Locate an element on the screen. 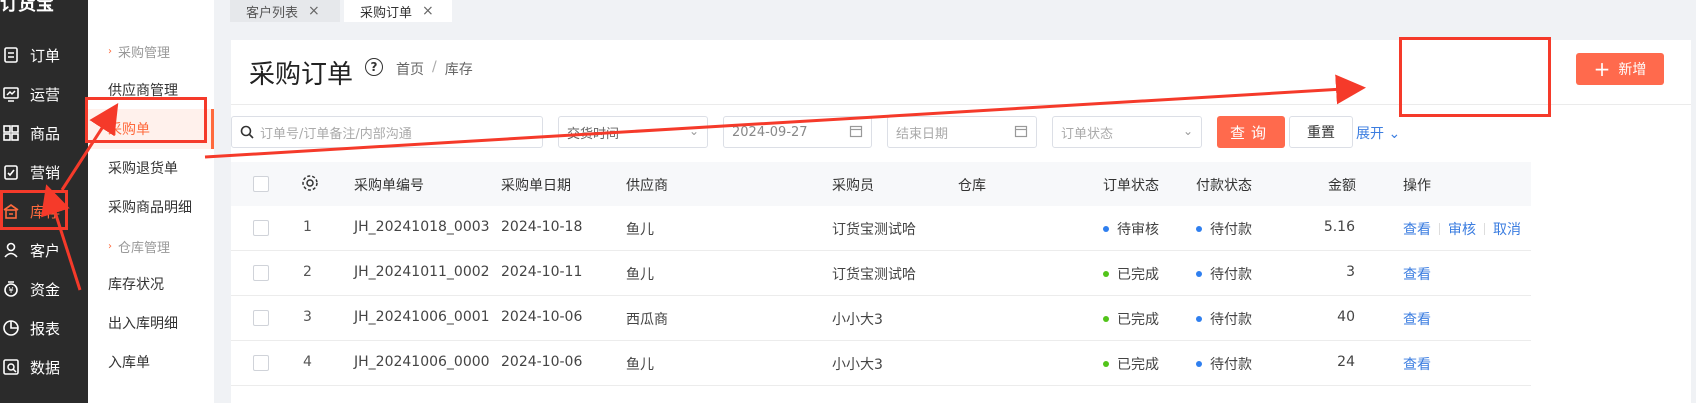 This screenshot has width=1696, height=403. row-actions: 查看 审核 取消 is located at coordinates (1462, 229).